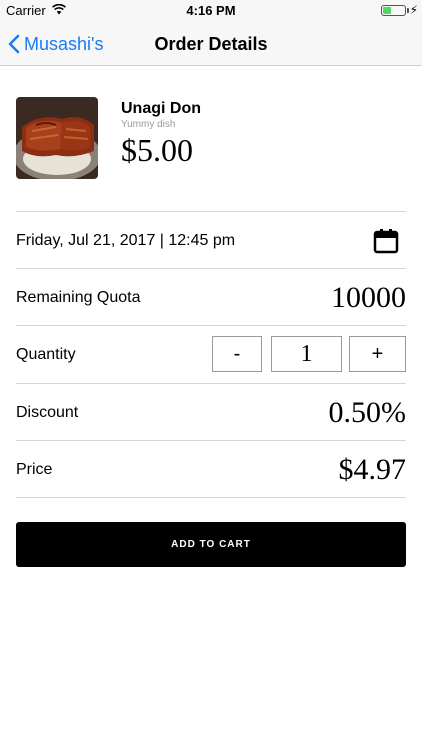 Image resolution: width=422 pixels, height=750 pixels. What do you see at coordinates (393, 10) in the screenshot?
I see `battery-icon` at bounding box center [393, 10].